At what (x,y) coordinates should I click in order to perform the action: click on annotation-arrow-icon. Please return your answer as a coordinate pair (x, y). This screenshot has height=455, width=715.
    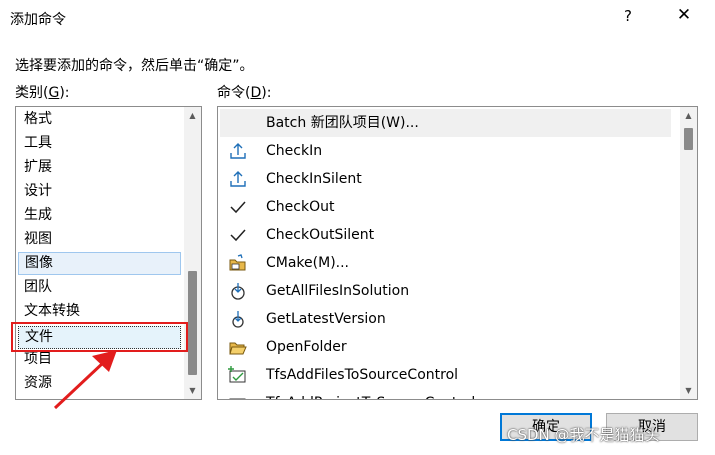
    Looking at the image, I should click on (85, 380).